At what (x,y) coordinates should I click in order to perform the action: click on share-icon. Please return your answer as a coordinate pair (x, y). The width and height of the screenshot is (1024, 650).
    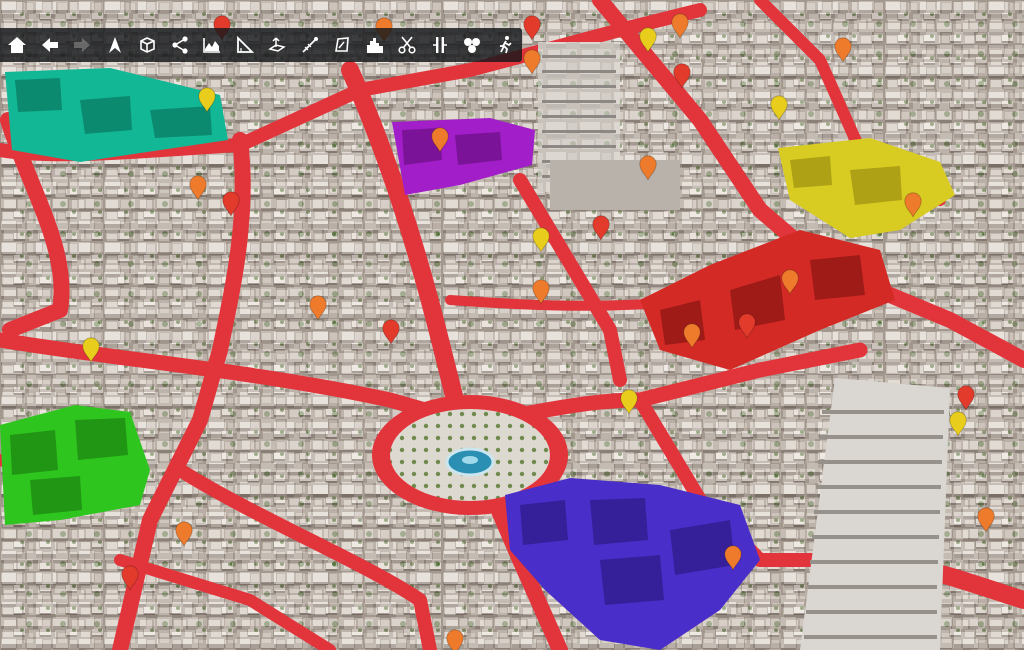
    Looking at the image, I should click on (179, 45).